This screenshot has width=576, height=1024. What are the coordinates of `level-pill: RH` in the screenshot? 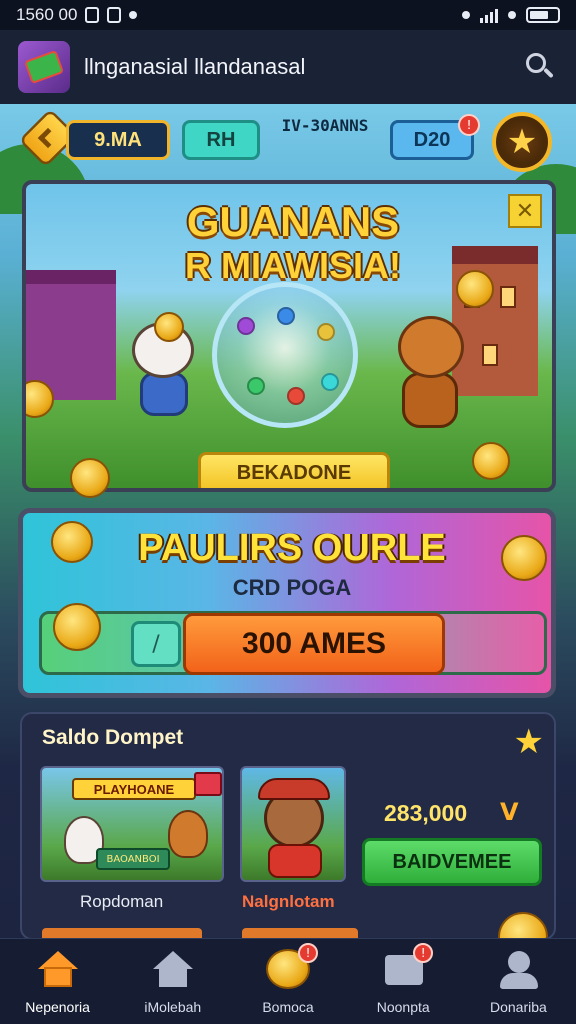 It's located at (221, 140).